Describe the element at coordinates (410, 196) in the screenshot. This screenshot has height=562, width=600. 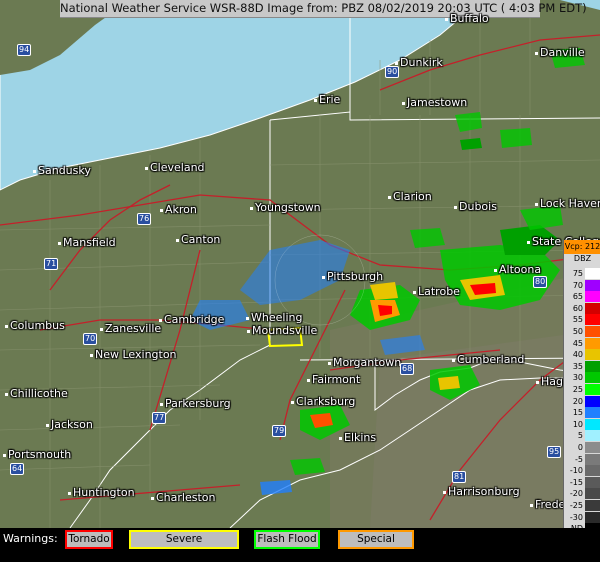
I see `city-label: Clarion` at that location.